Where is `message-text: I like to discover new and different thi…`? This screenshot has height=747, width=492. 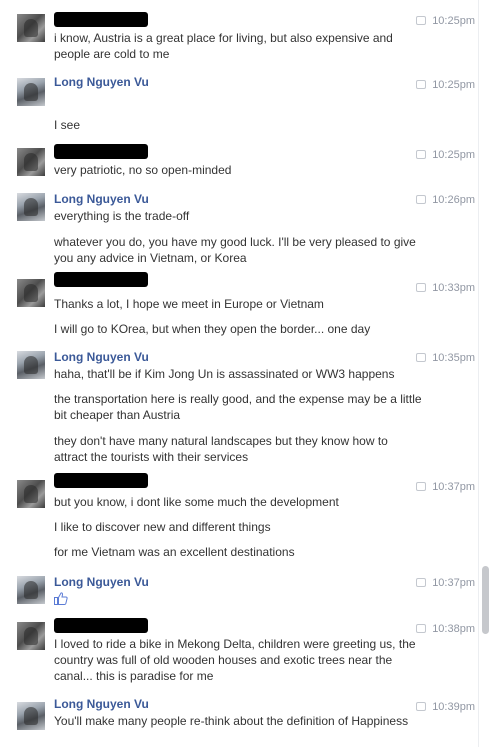
message-text: I like to discover new and different thi… is located at coordinates (162, 527).